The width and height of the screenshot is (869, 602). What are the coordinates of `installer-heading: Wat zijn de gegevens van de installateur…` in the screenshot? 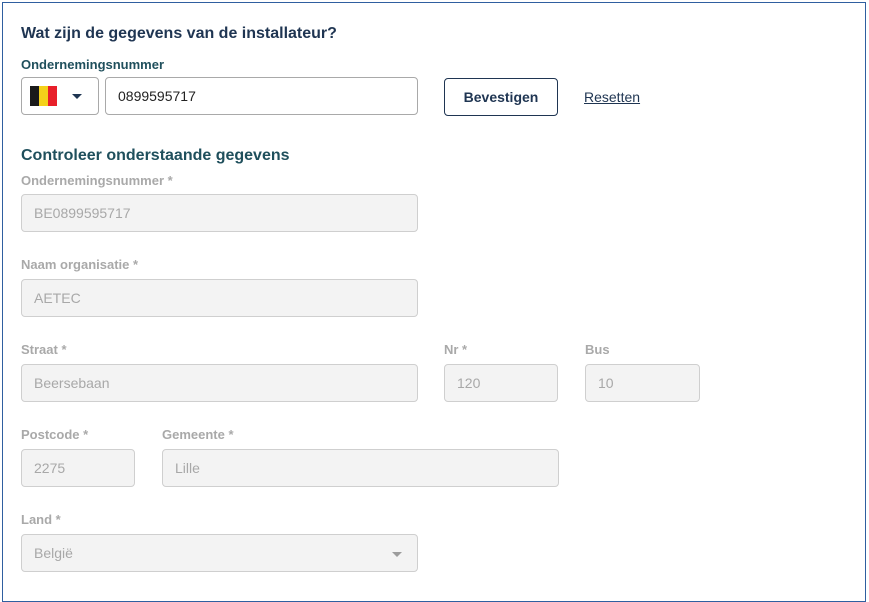 It's located at (179, 33).